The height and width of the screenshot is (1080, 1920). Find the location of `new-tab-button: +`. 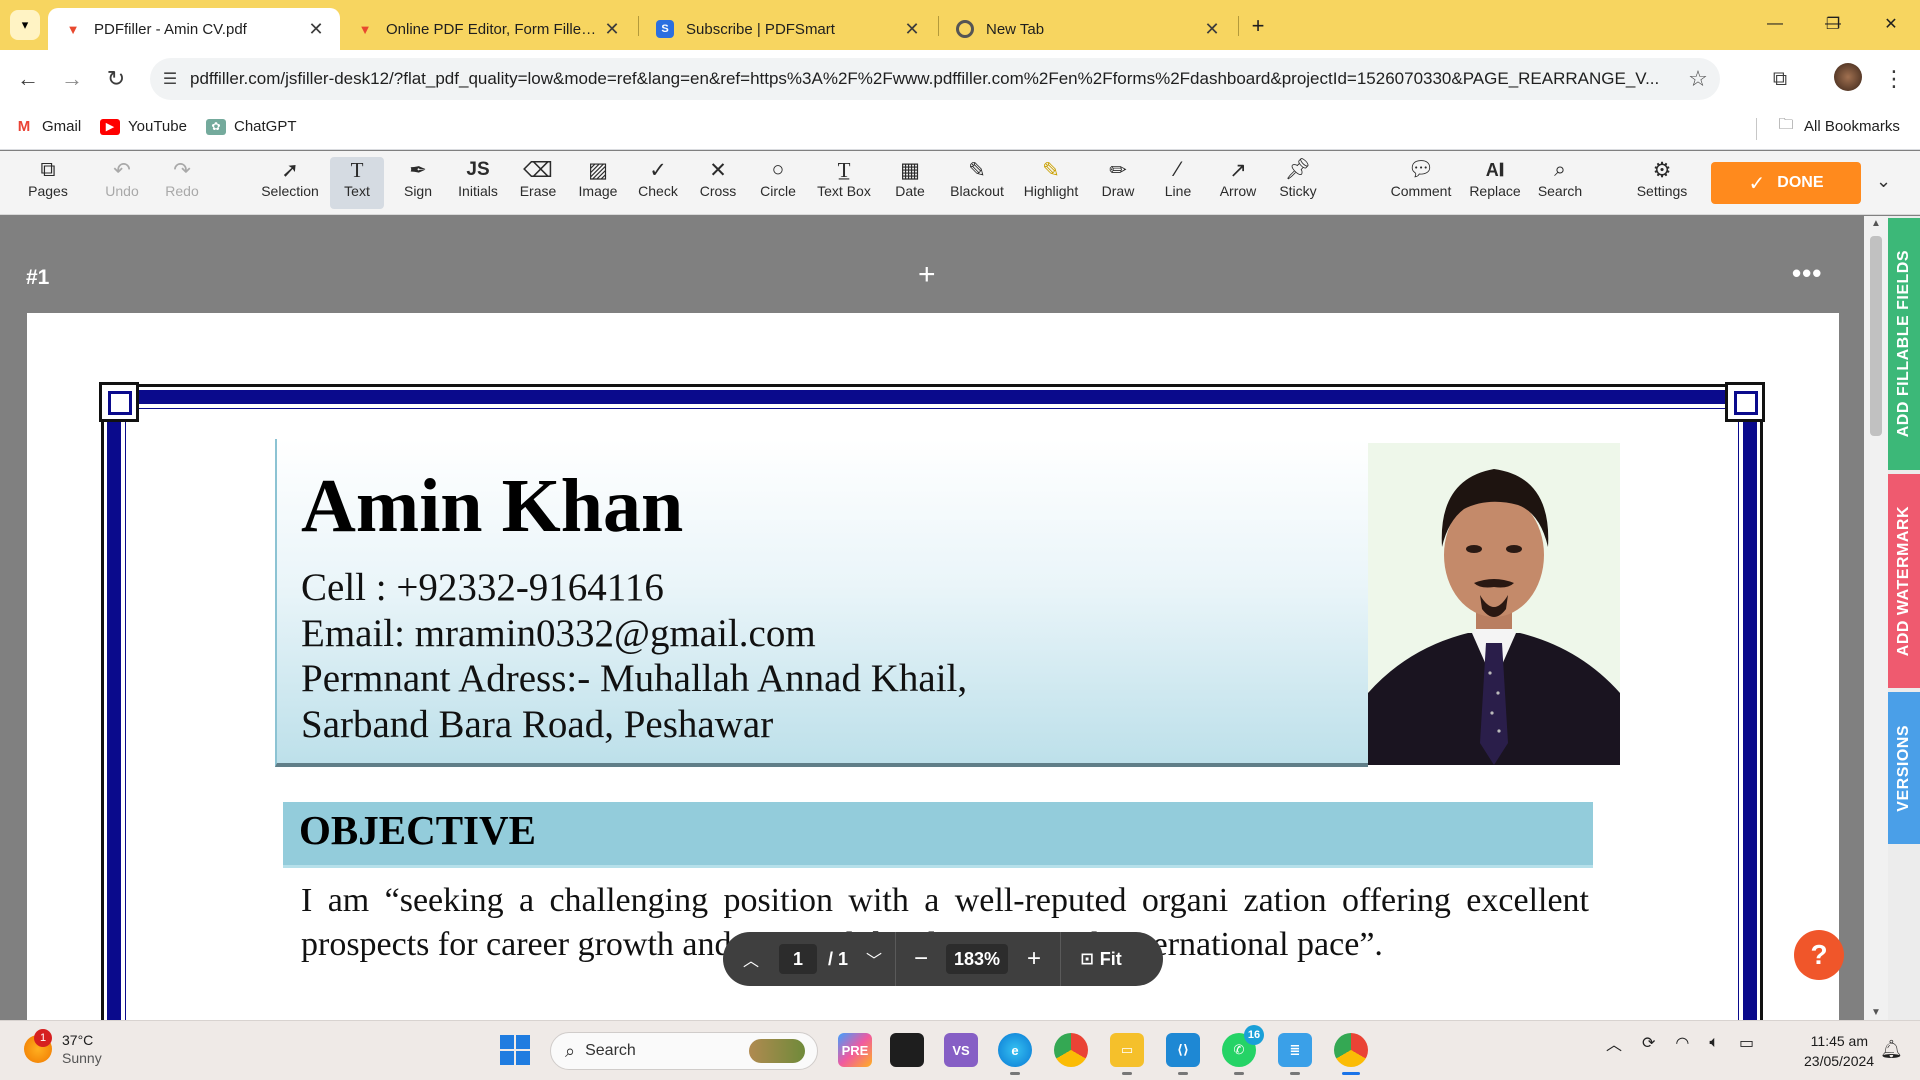

new-tab-button: + is located at coordinates (1258, 26).